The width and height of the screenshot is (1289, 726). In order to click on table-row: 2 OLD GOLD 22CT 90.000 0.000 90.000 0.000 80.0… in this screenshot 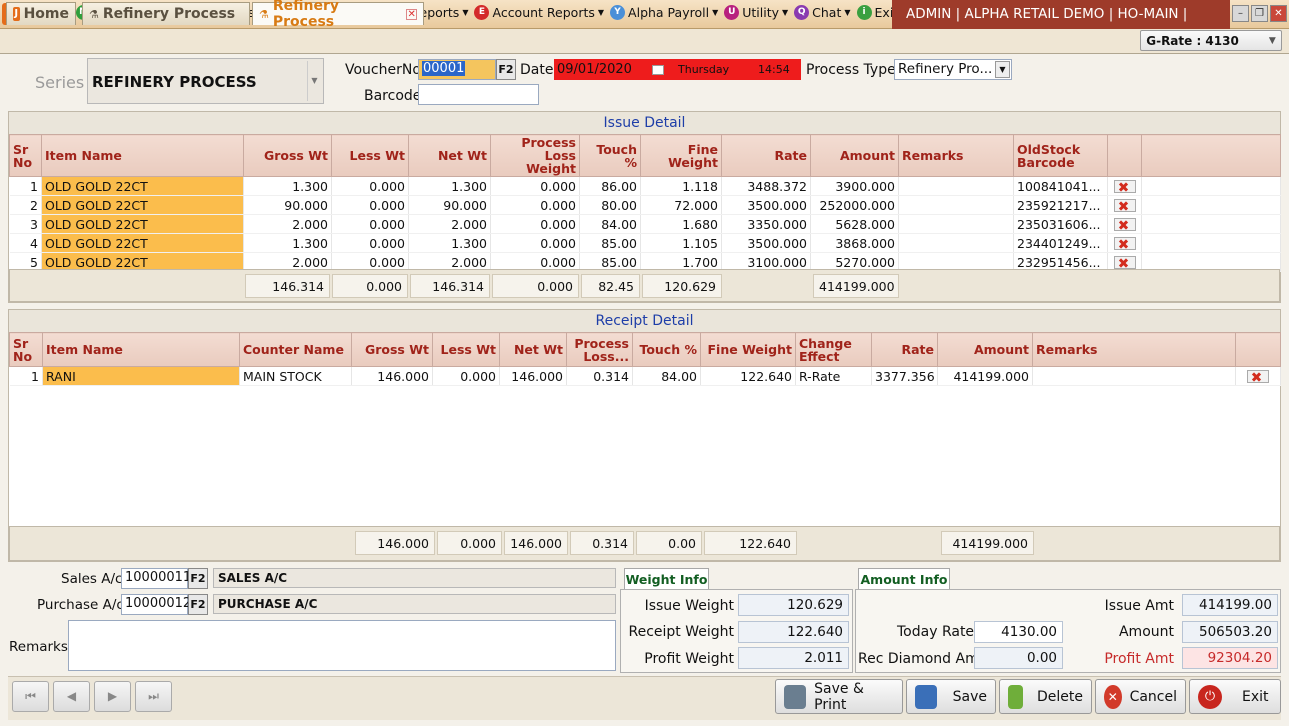, I will do `click(645, 205)`.